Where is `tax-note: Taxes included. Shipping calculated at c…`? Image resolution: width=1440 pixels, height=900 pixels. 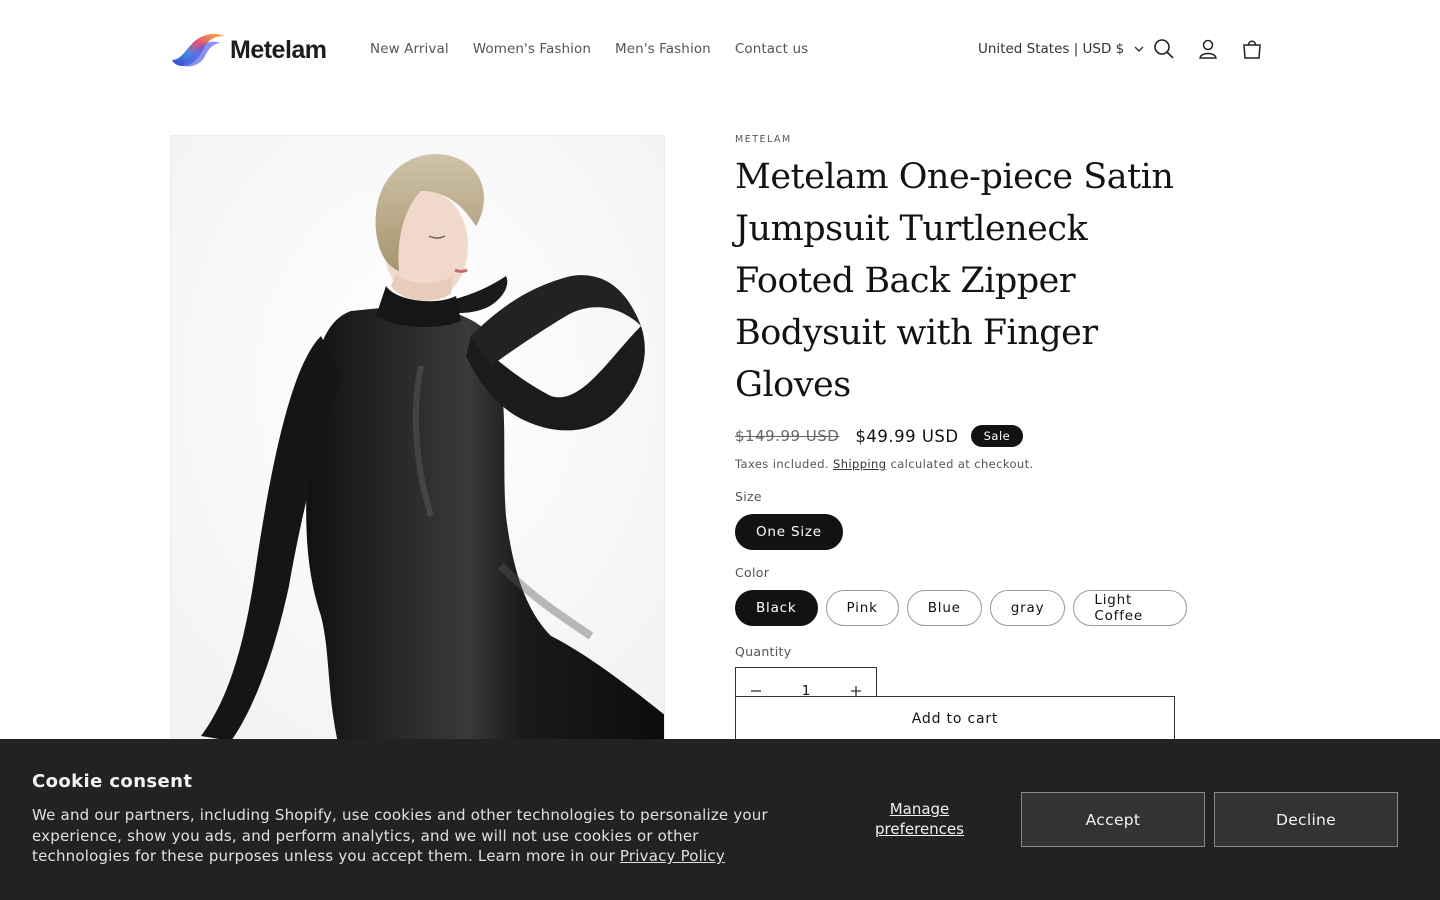
tax-note: Taxes included. Shipping calculated at c… is located at coordinates (965, 464).